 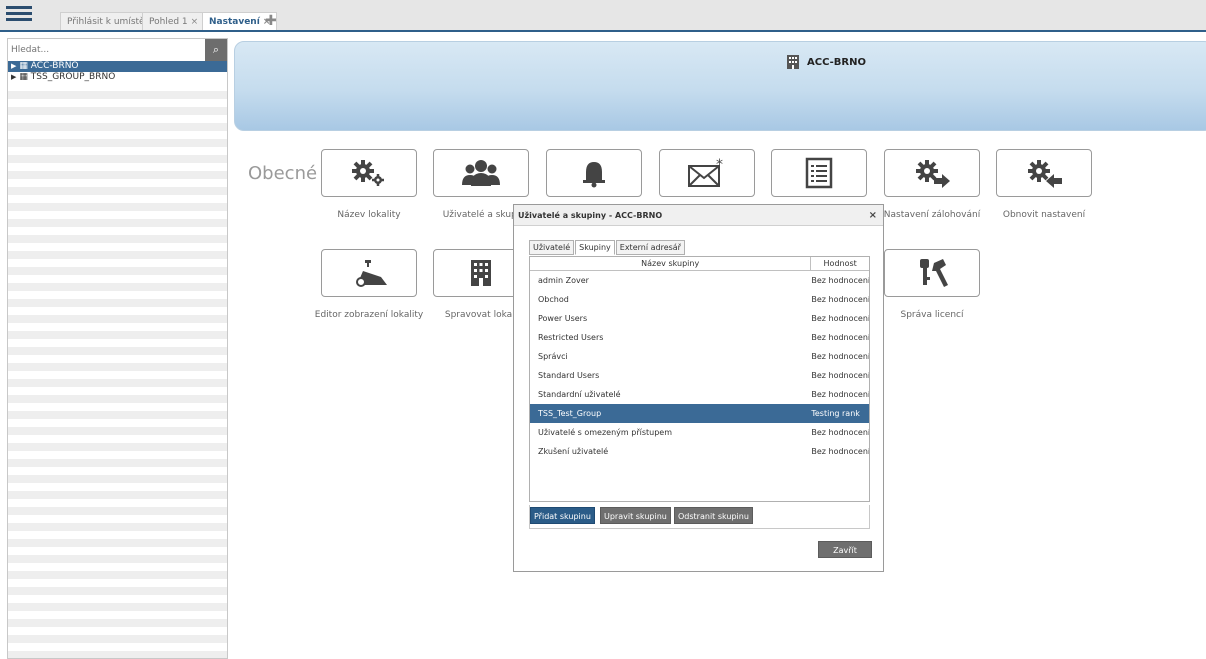 What do you see at coordinates (699, 413) in the screenshot?
I see `table-row-selected: TSS_Test_Group Testing rank` at bounding box center [699, 413].